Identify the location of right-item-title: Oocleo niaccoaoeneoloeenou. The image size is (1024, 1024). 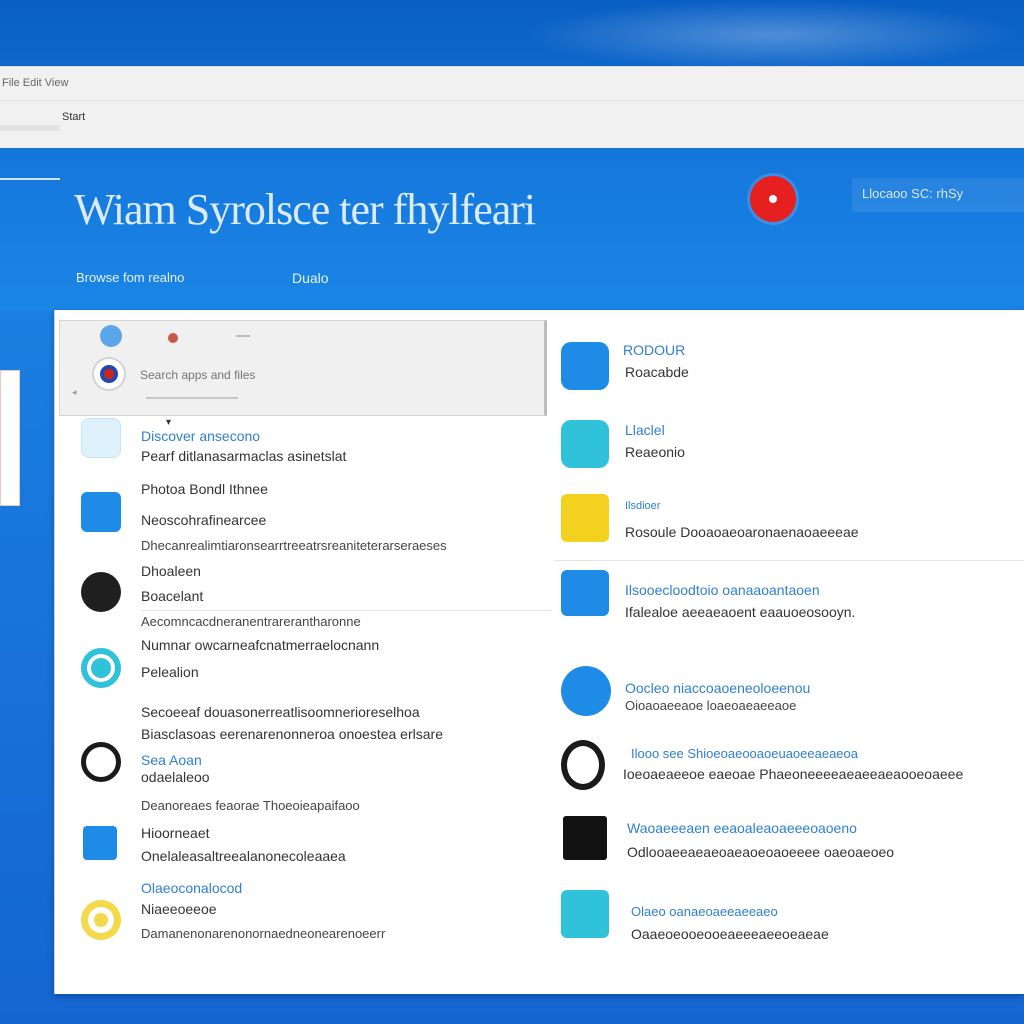
(717, 688).